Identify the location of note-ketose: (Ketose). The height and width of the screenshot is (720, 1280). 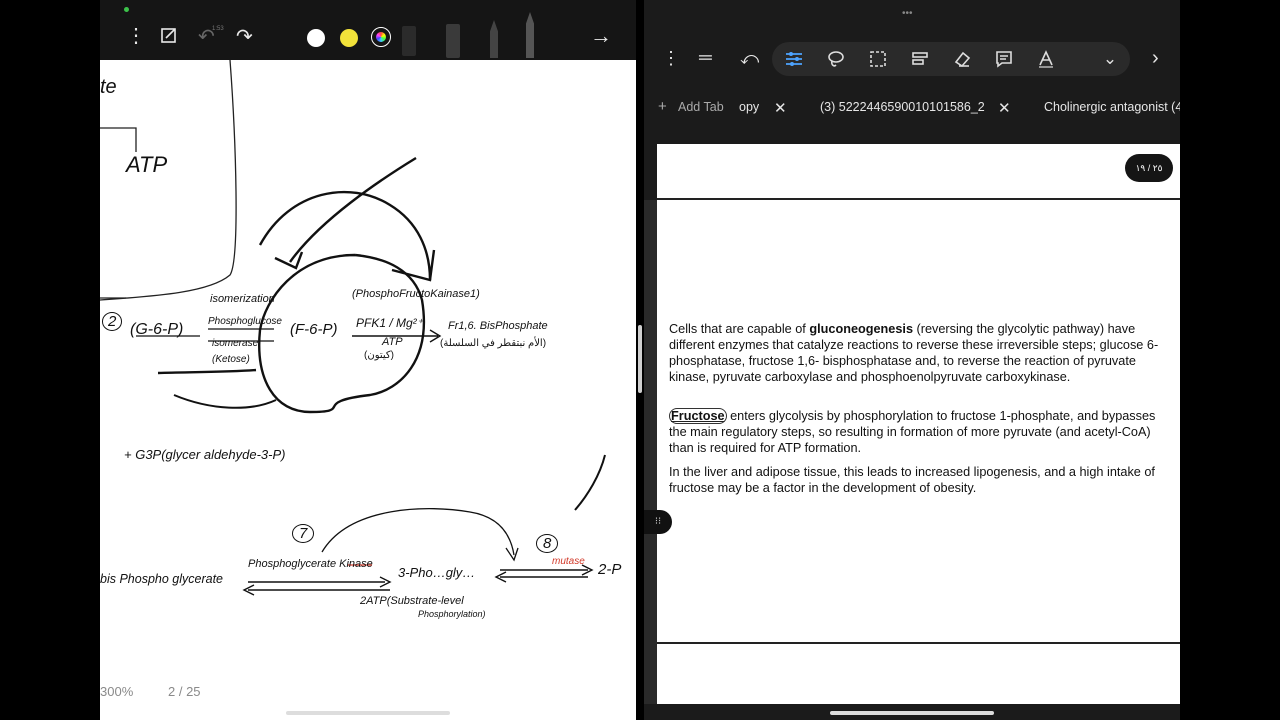
(231, 359).